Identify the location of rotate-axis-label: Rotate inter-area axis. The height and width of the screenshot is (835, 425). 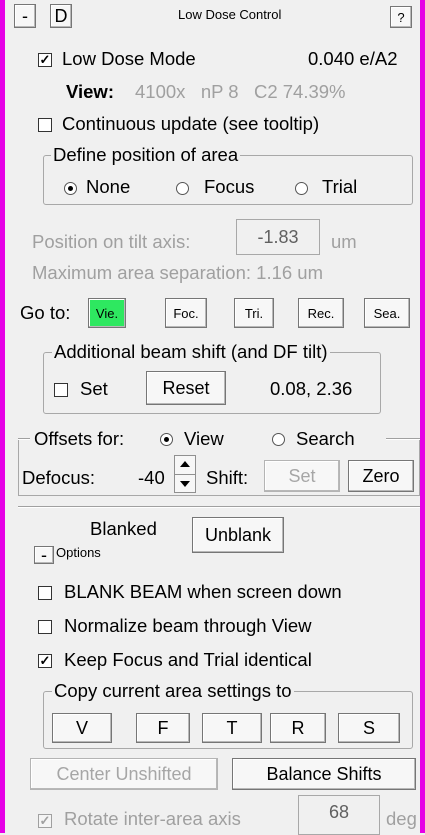
(152, 818).